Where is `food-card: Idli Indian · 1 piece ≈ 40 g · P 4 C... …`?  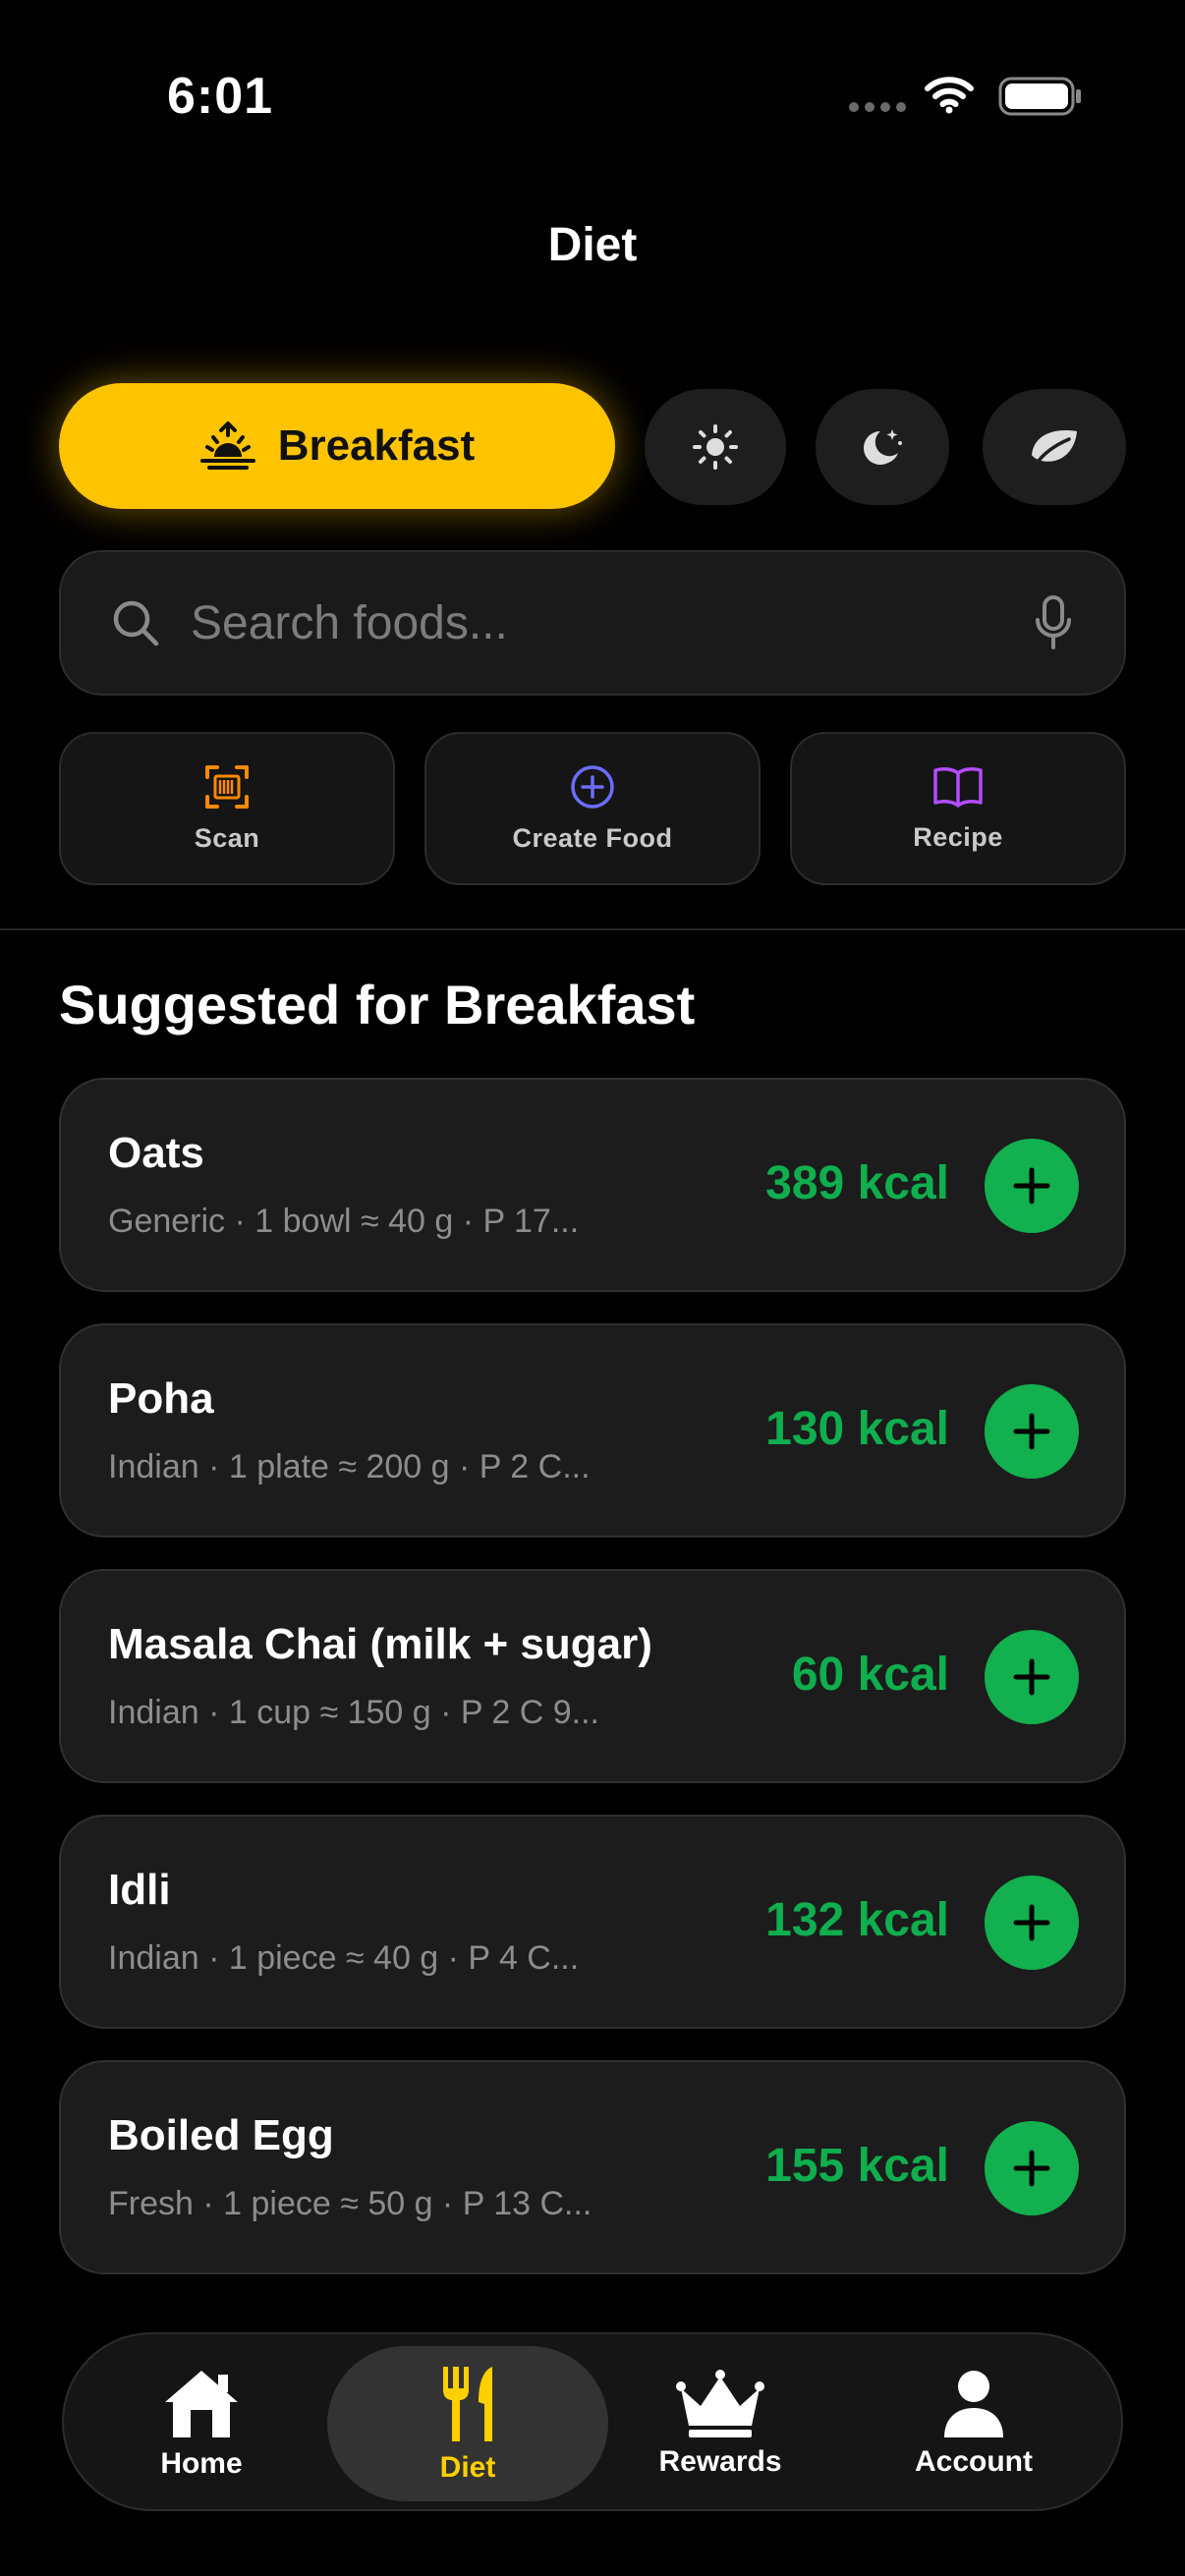 food-card: Idli Indian · 1 piece ≈ 40 g · P 4 C... … is located at coordinates (592, 1922).